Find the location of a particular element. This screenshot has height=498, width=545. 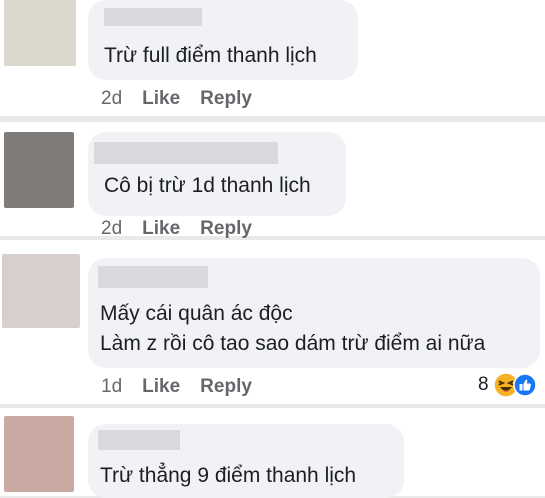

comment-bubble: Trừ full điểm thanh lịch is located at coordinates (223, 40).